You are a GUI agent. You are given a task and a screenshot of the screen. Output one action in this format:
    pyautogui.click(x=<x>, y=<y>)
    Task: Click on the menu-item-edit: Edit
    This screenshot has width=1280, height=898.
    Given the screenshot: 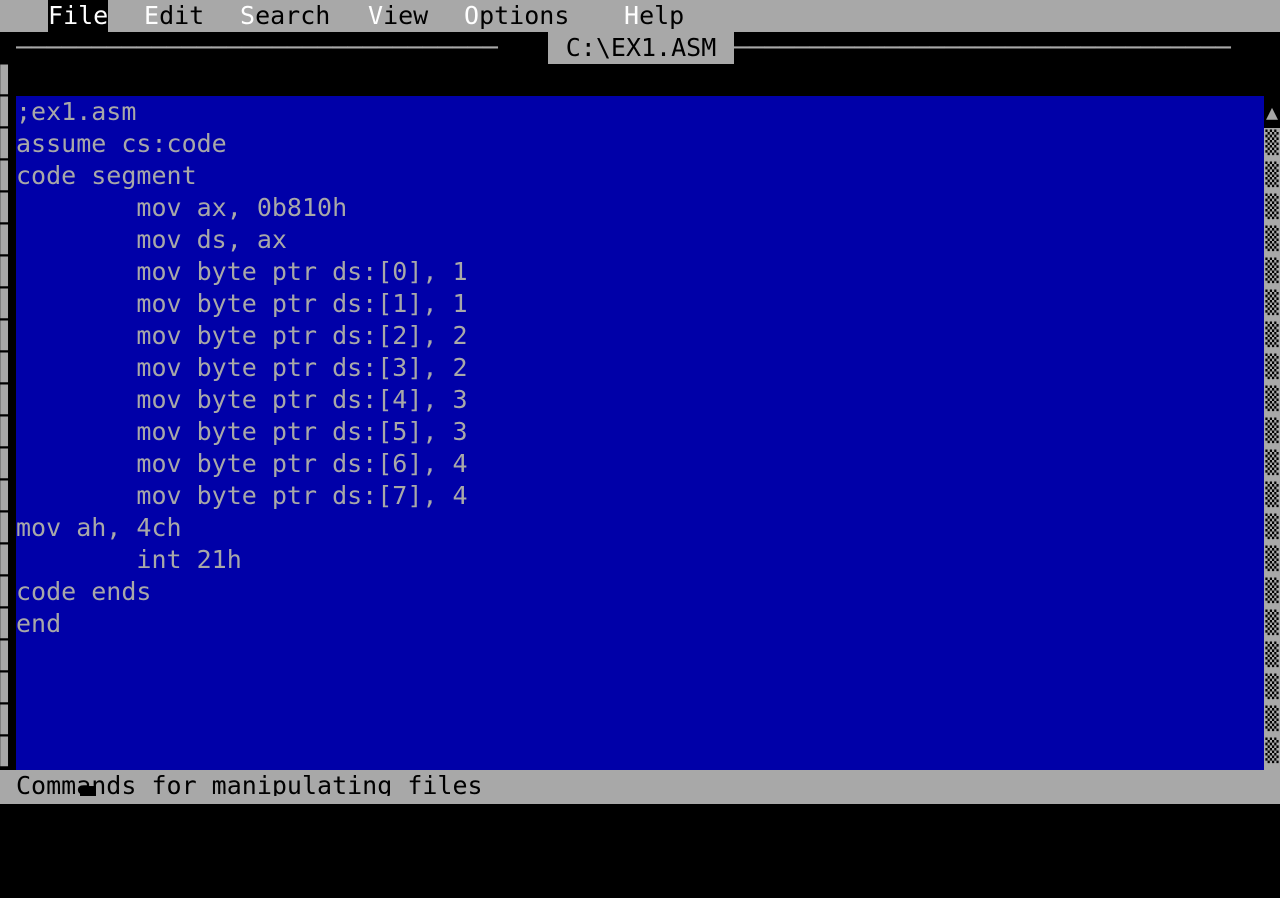 What is the action you would take?
    pyautogui.click(x=174, y=16)
    